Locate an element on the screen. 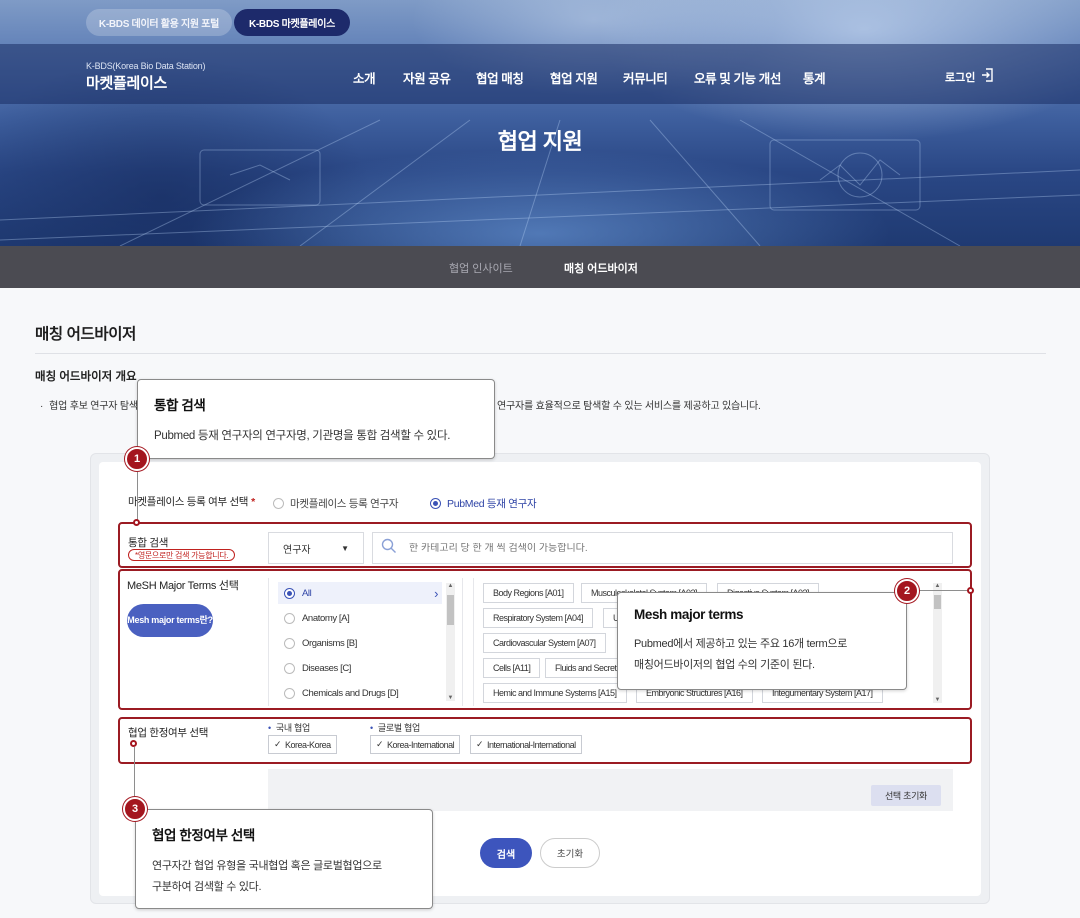 The image size is (1080, 918). nav-resource-sharing: 자원 공유 is located at coordinates (427, 77).